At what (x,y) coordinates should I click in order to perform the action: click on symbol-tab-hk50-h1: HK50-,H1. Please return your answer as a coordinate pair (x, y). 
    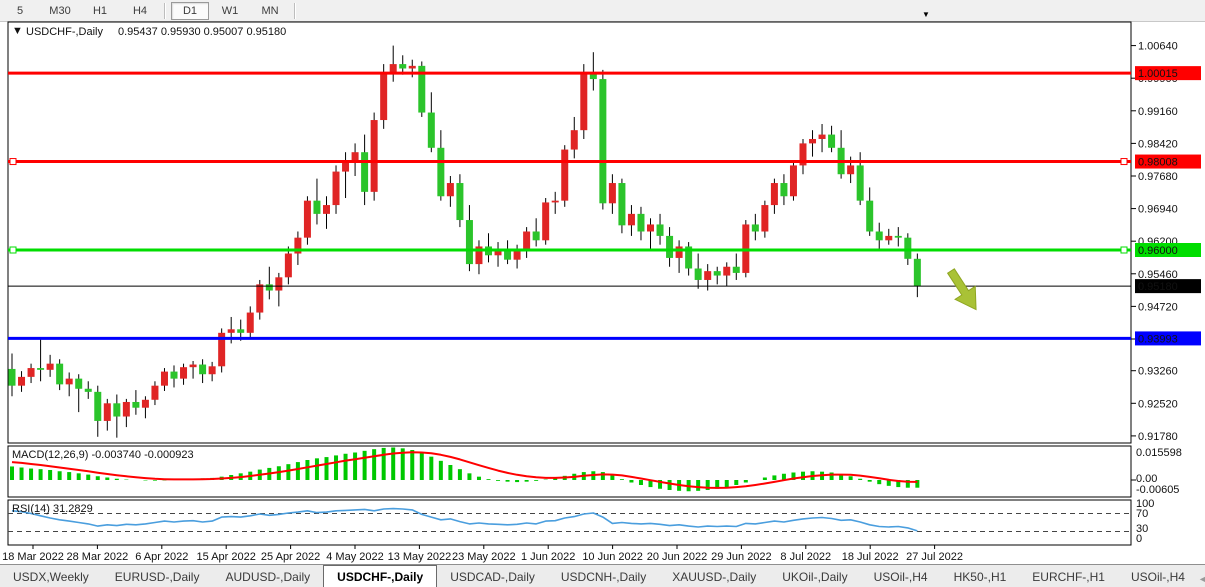
    Looking at the image, I should click on (980, 577).